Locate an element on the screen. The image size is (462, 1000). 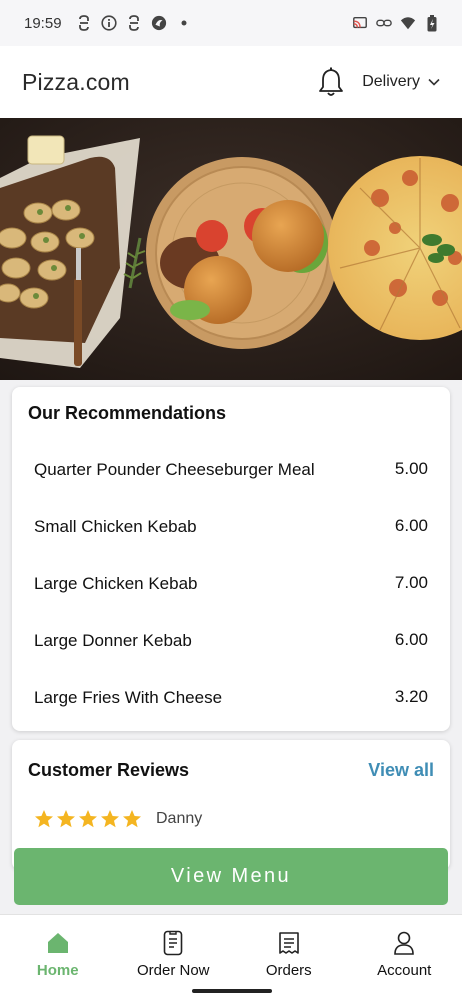
list-item: Large Donner Kebab 6.00 is located at coordinates (231, 639).